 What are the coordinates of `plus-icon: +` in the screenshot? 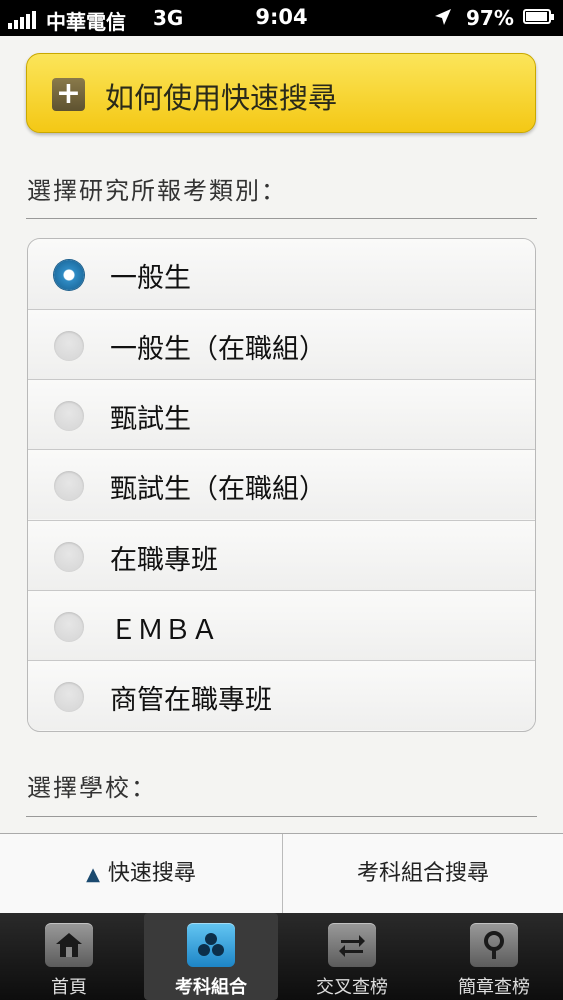 It's located at (68, 94).